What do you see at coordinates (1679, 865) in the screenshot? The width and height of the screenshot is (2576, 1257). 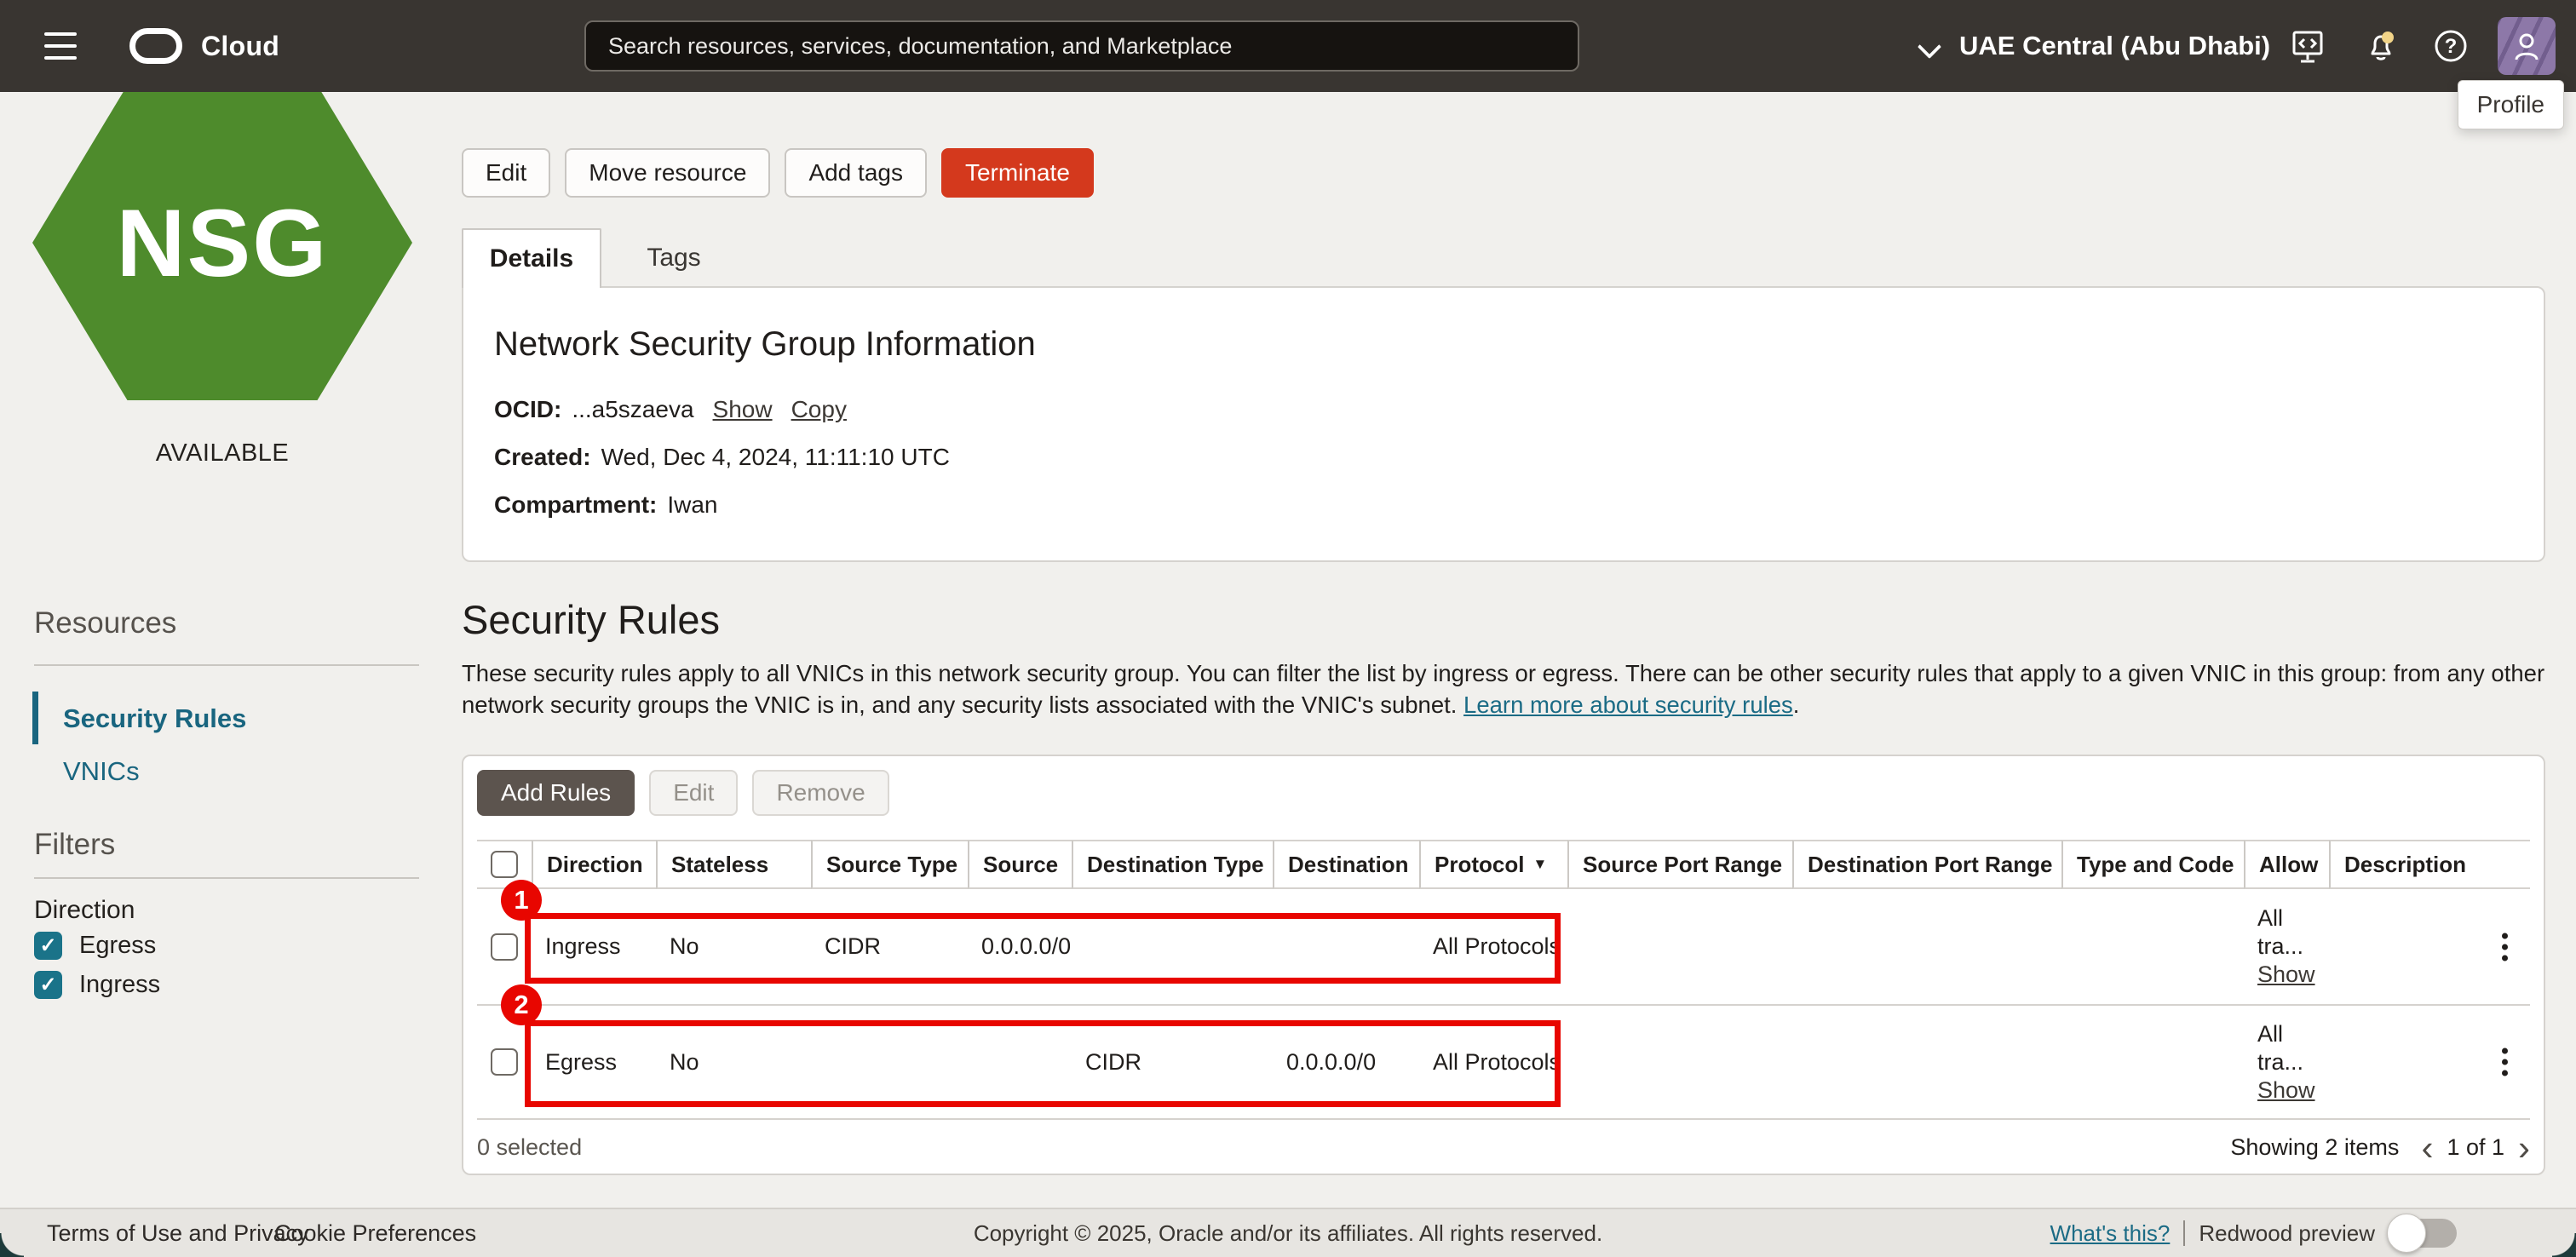 I see `col-source-port-range: Source Port Range` at bounding box center [1679, 865].